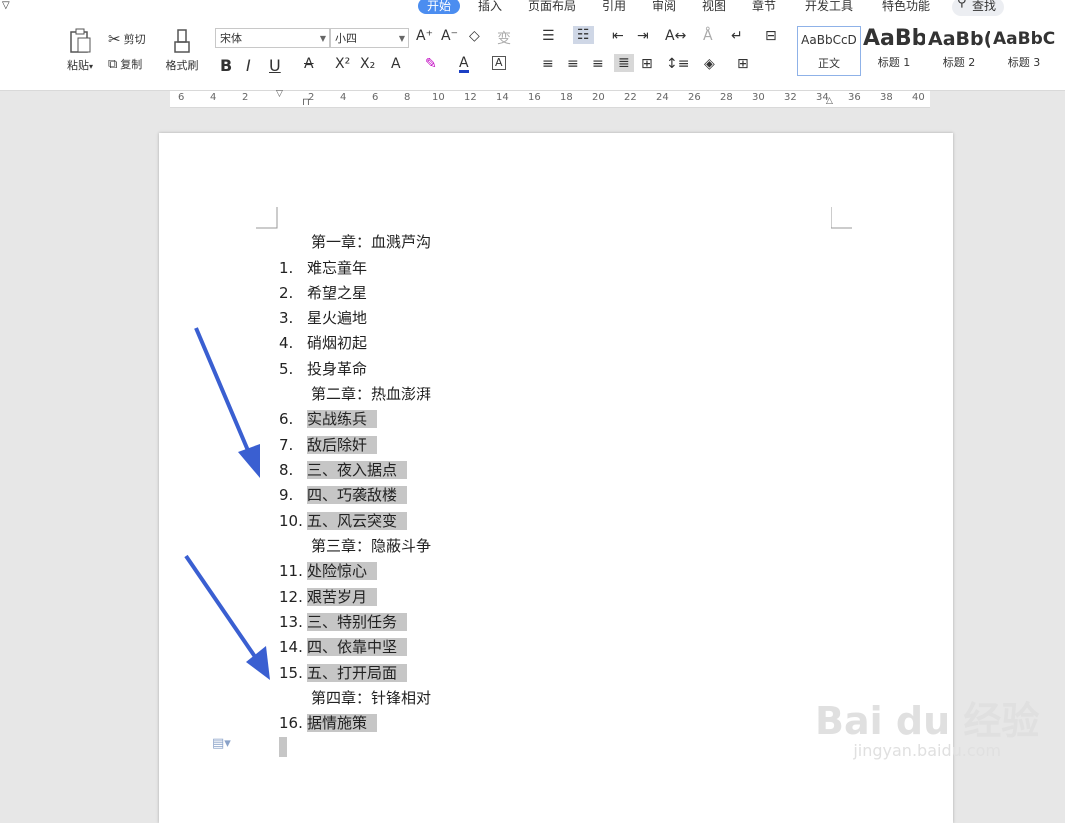 Image resolution: width=1065 pixels, height=823 pixels. What do you see at coordinates (504, 38) in the screenshot?
I see `phonetic-guide-icon: 变` at bounding box center [504, 38].